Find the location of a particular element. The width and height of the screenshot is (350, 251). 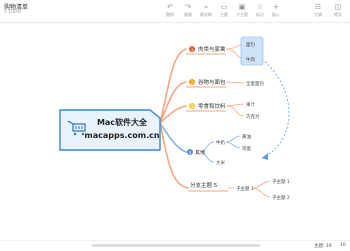

subtopic-3-2: 巧克力 is located at coordinates (253, 116).